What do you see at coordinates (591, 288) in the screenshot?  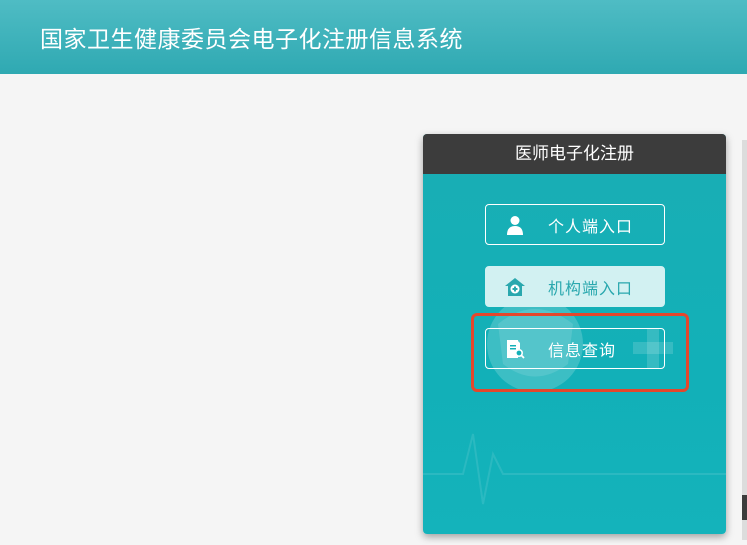 I see `organization-entry-label: 机构端入口` at bounding box center [591, 288].